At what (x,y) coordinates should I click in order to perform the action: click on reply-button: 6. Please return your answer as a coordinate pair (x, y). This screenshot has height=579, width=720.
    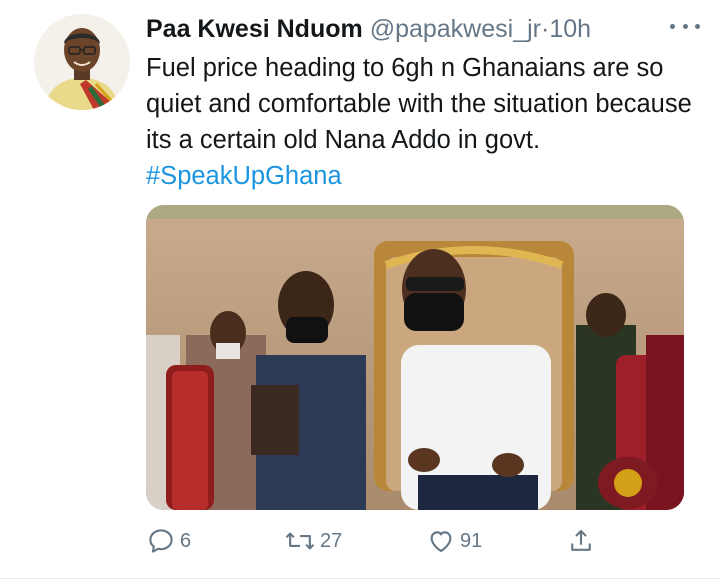
    Looking at the image, I should click on (168, 541).